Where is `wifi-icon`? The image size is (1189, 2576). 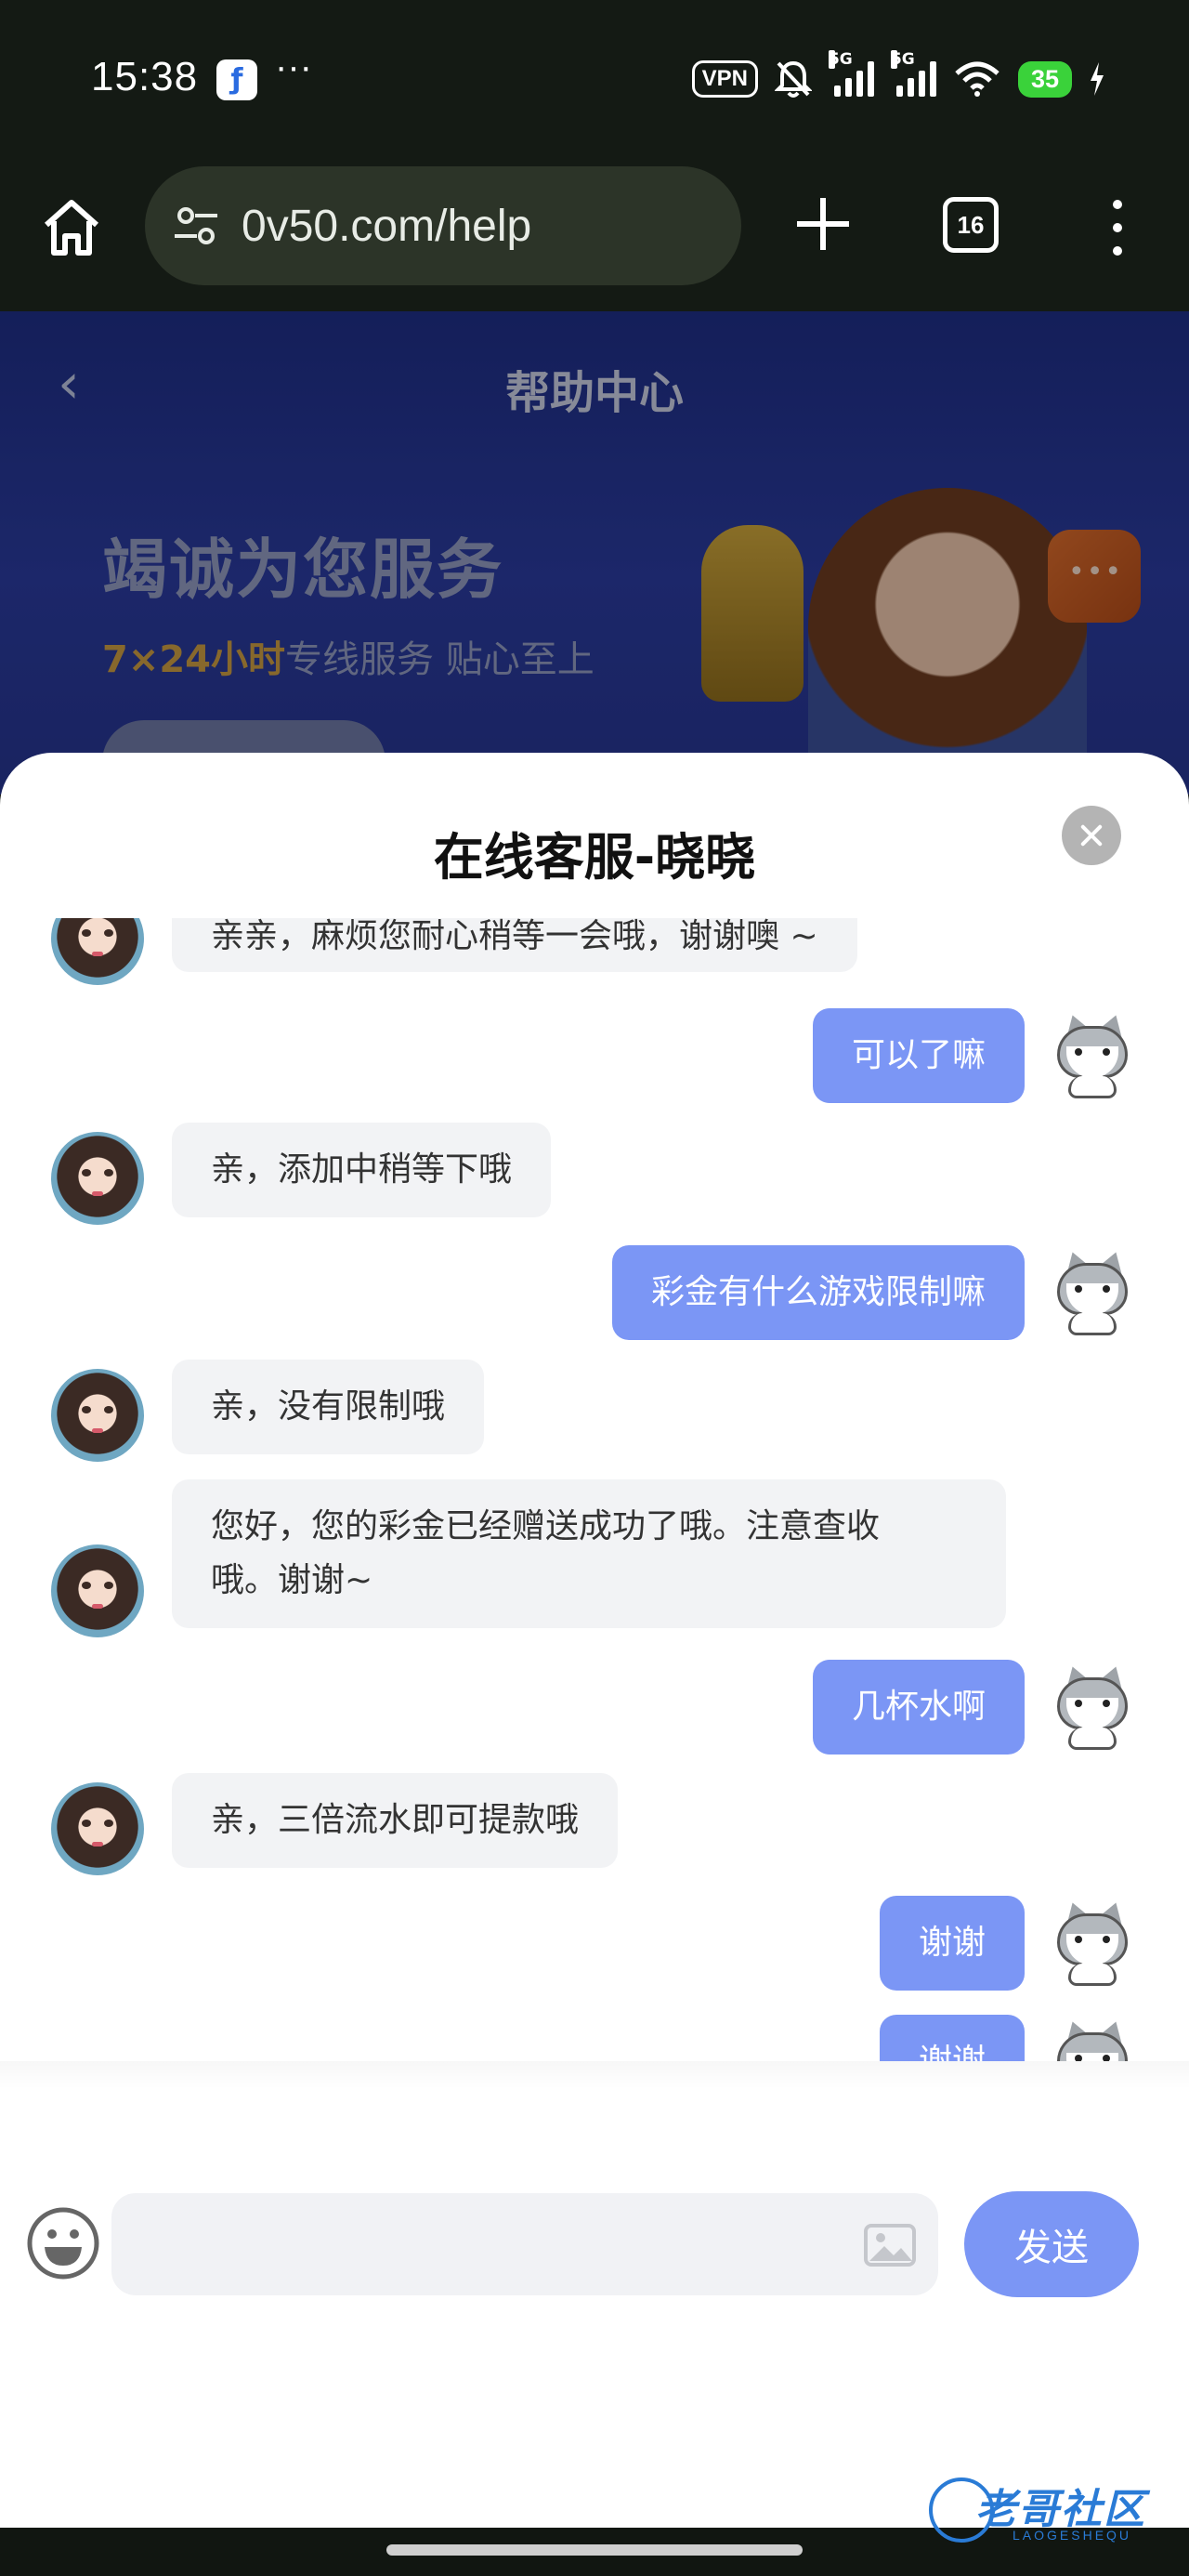 wifi-icon is located at coordinates (978, 79).